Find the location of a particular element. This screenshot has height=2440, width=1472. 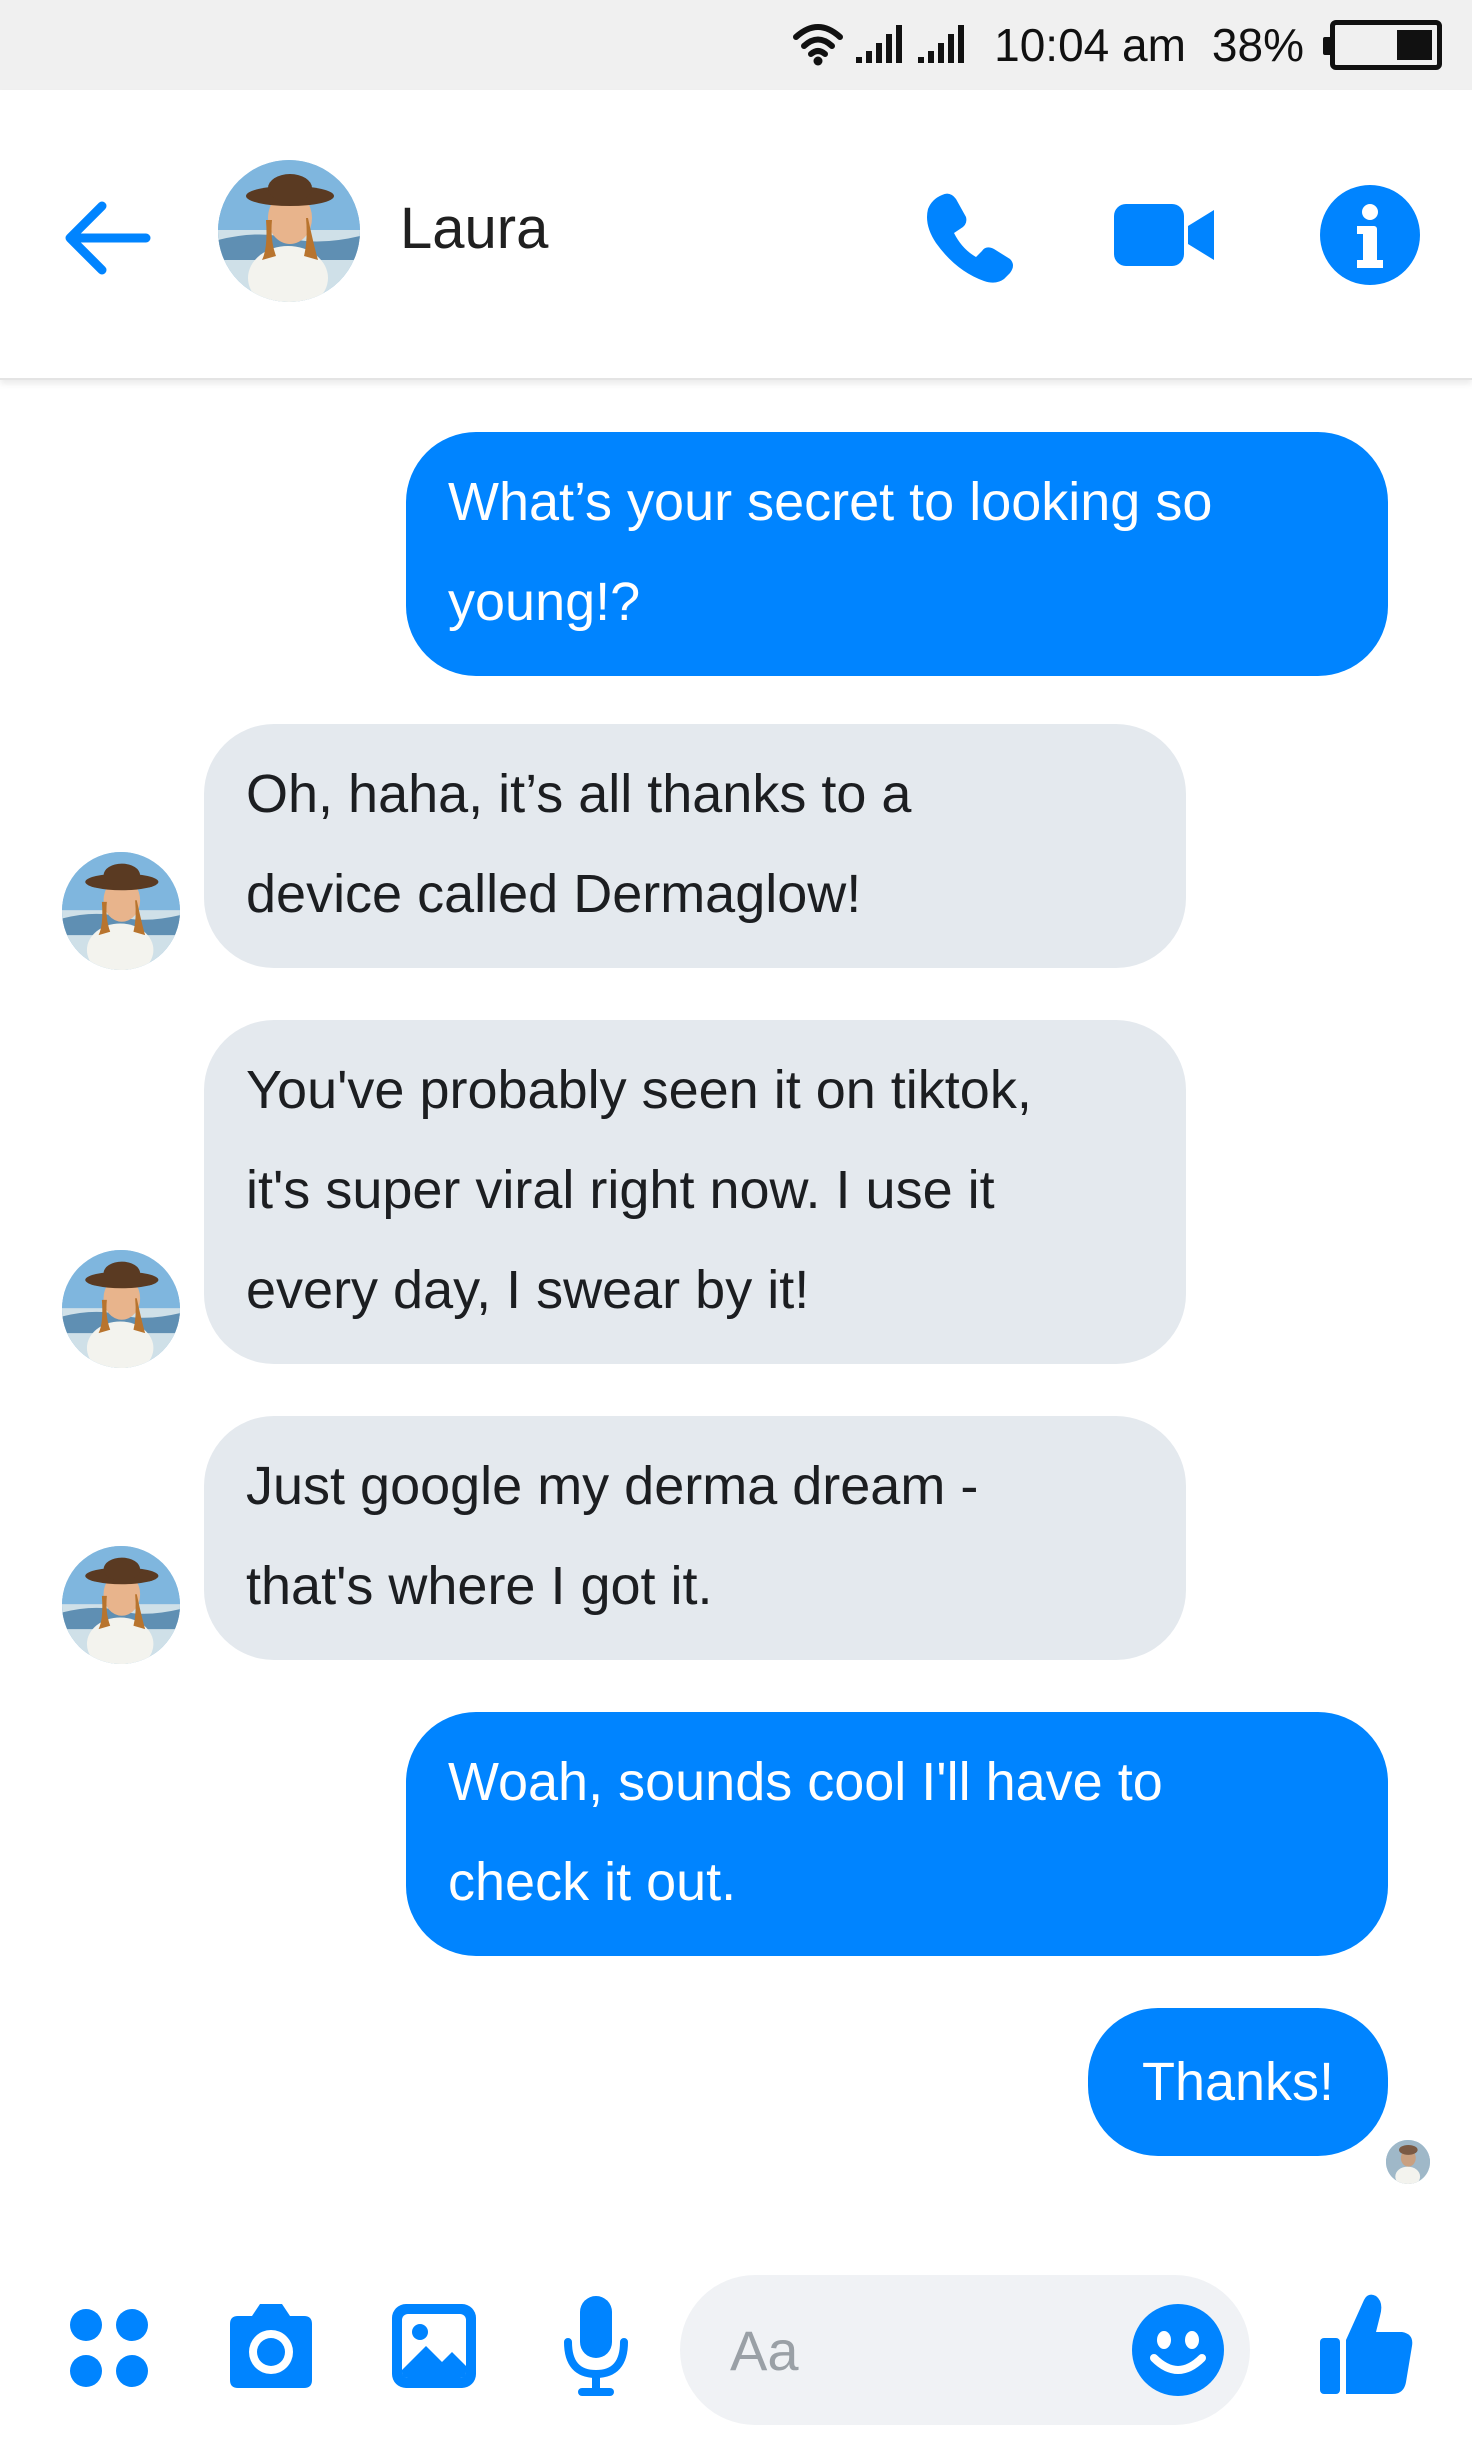

thumbs-up-icon is located at coordinates (1366, 2345).